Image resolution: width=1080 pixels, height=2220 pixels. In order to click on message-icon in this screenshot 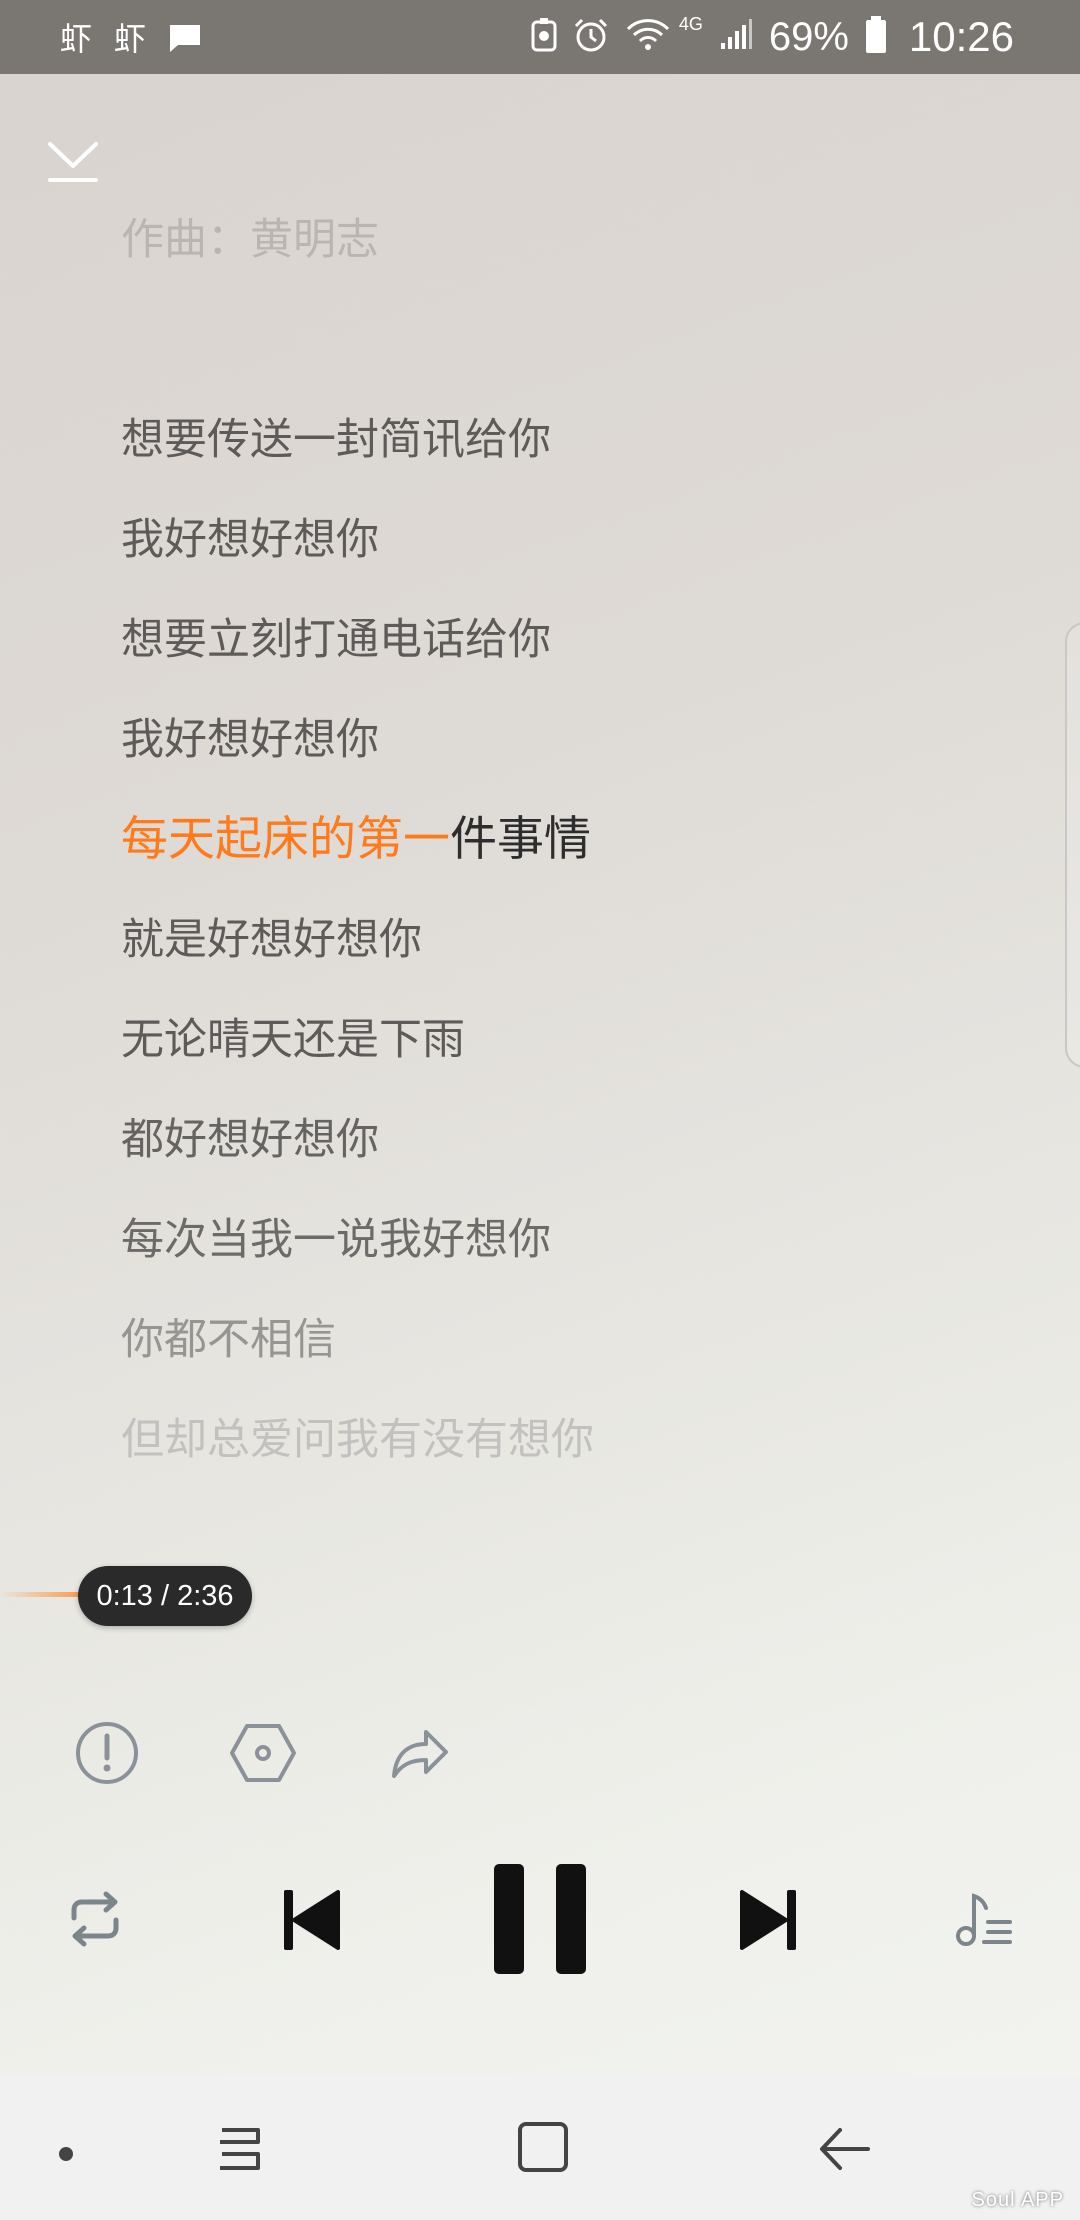, I will do `click(185, 37)`.